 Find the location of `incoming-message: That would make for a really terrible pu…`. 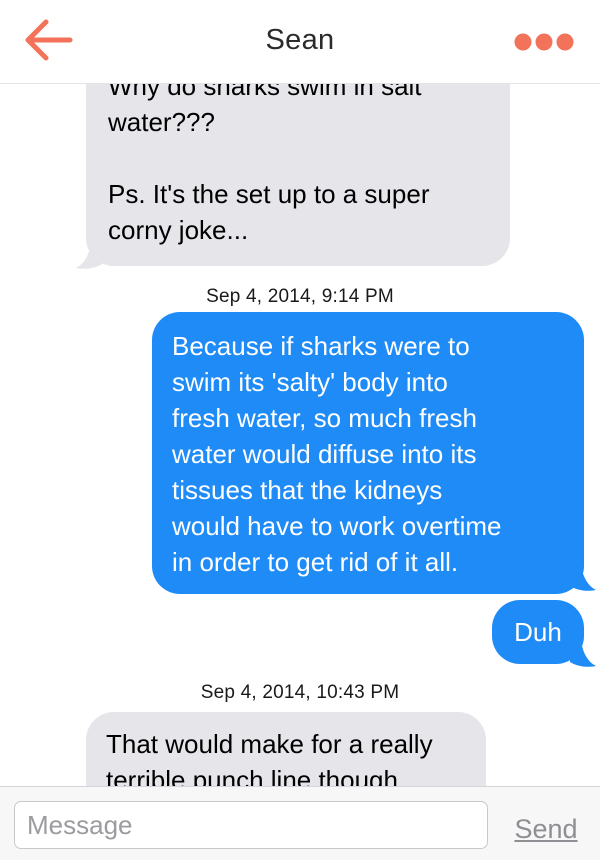

incoming-message: That would make for a really terrible pu… is located at coordinates (286, 749).